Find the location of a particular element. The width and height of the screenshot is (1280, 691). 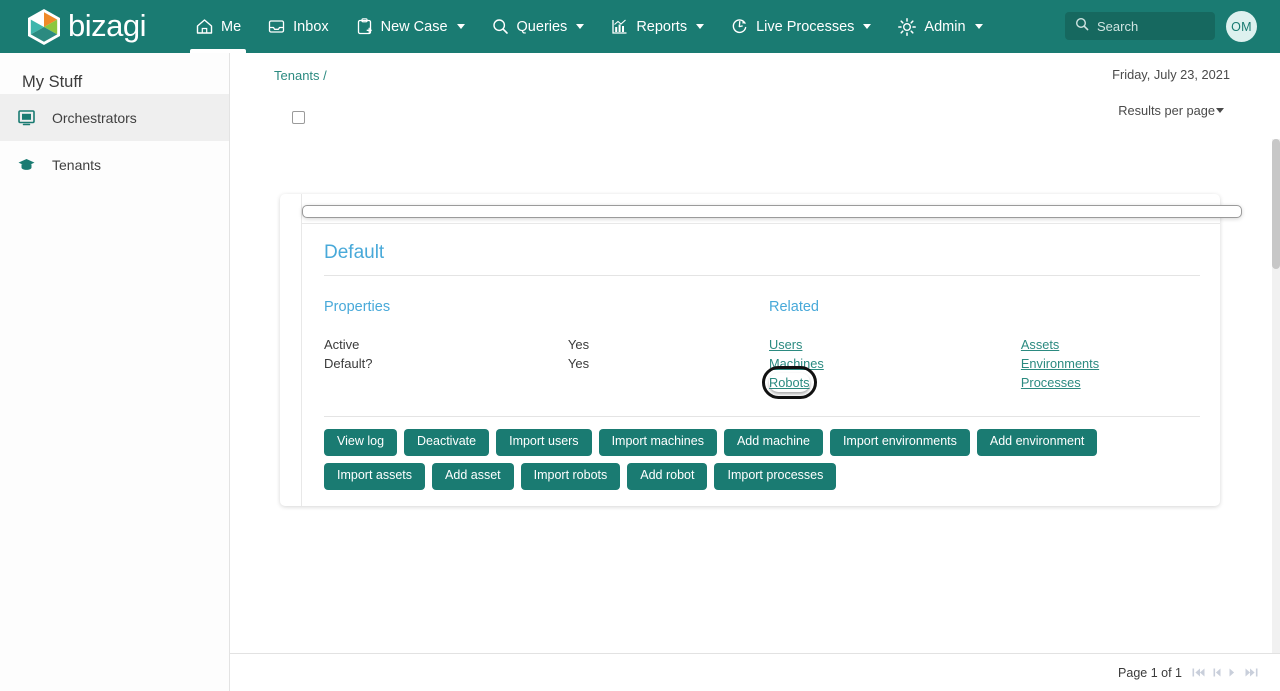

related-links-column-2: Assets Environments Processes is located at coordinates (1120, 363).